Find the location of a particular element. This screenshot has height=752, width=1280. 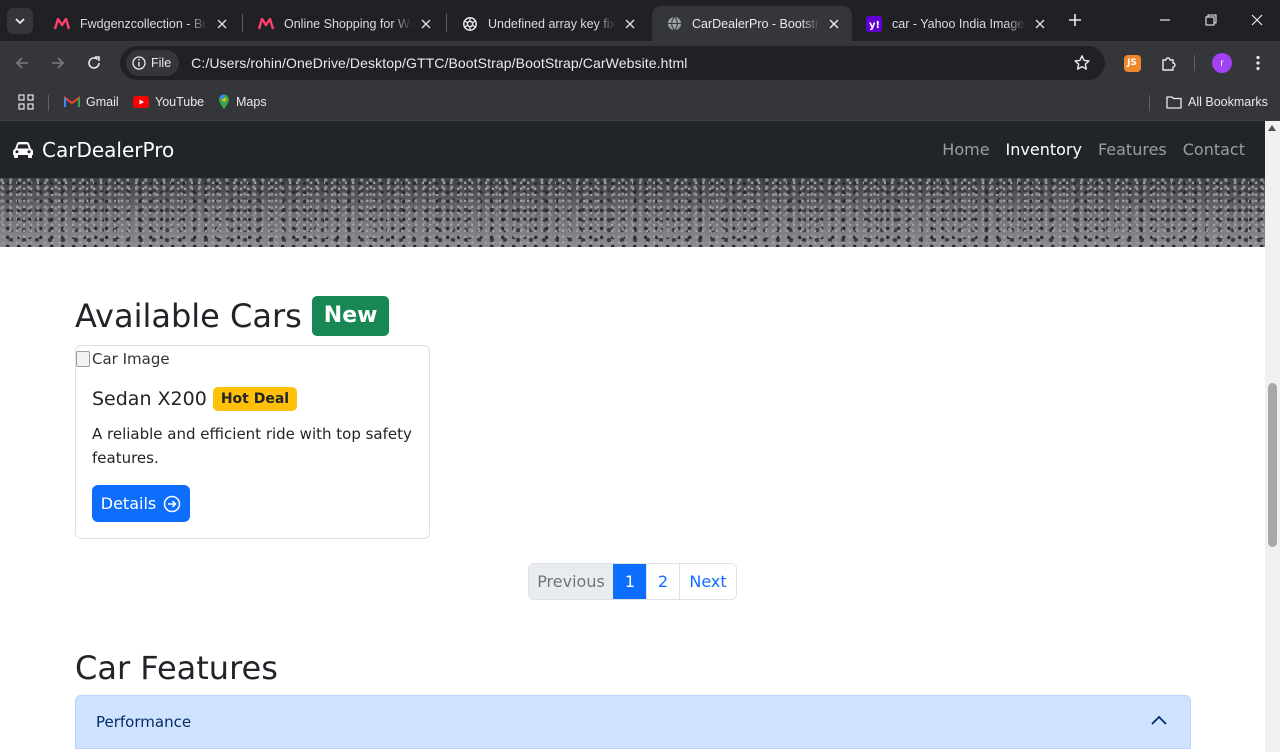

new-tab-button is located at coordinates (1075, 20).